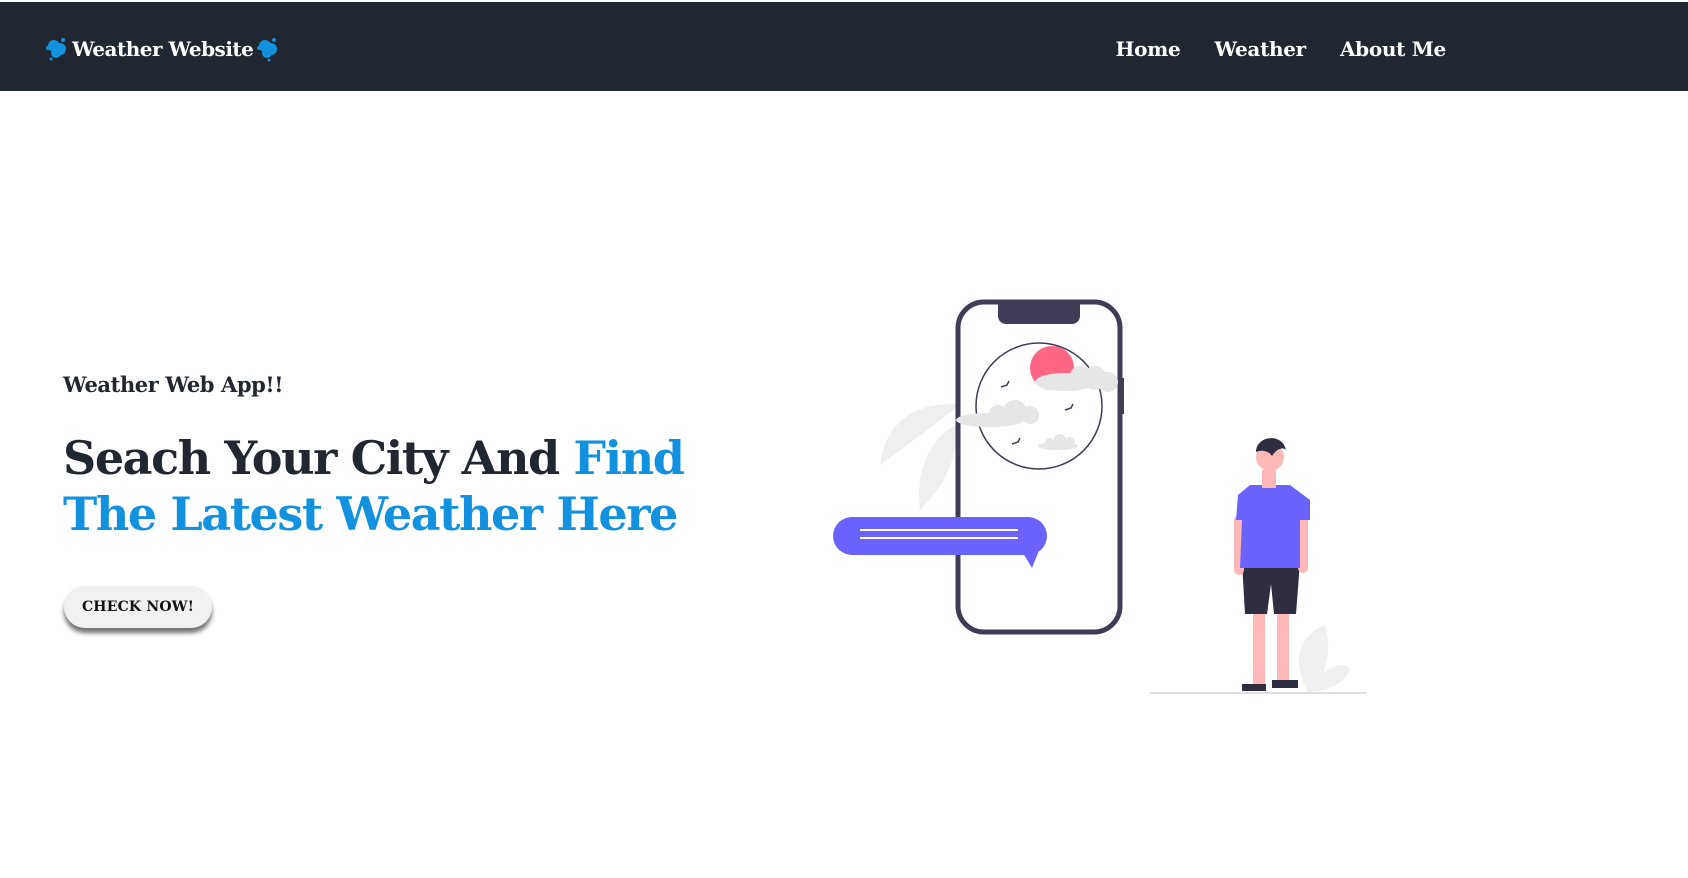 This screenshot has width=1688, height=878. Describe the element at coordinates (1148, 49) in the screenshot. I see `nav-link-home: Home` at that location.